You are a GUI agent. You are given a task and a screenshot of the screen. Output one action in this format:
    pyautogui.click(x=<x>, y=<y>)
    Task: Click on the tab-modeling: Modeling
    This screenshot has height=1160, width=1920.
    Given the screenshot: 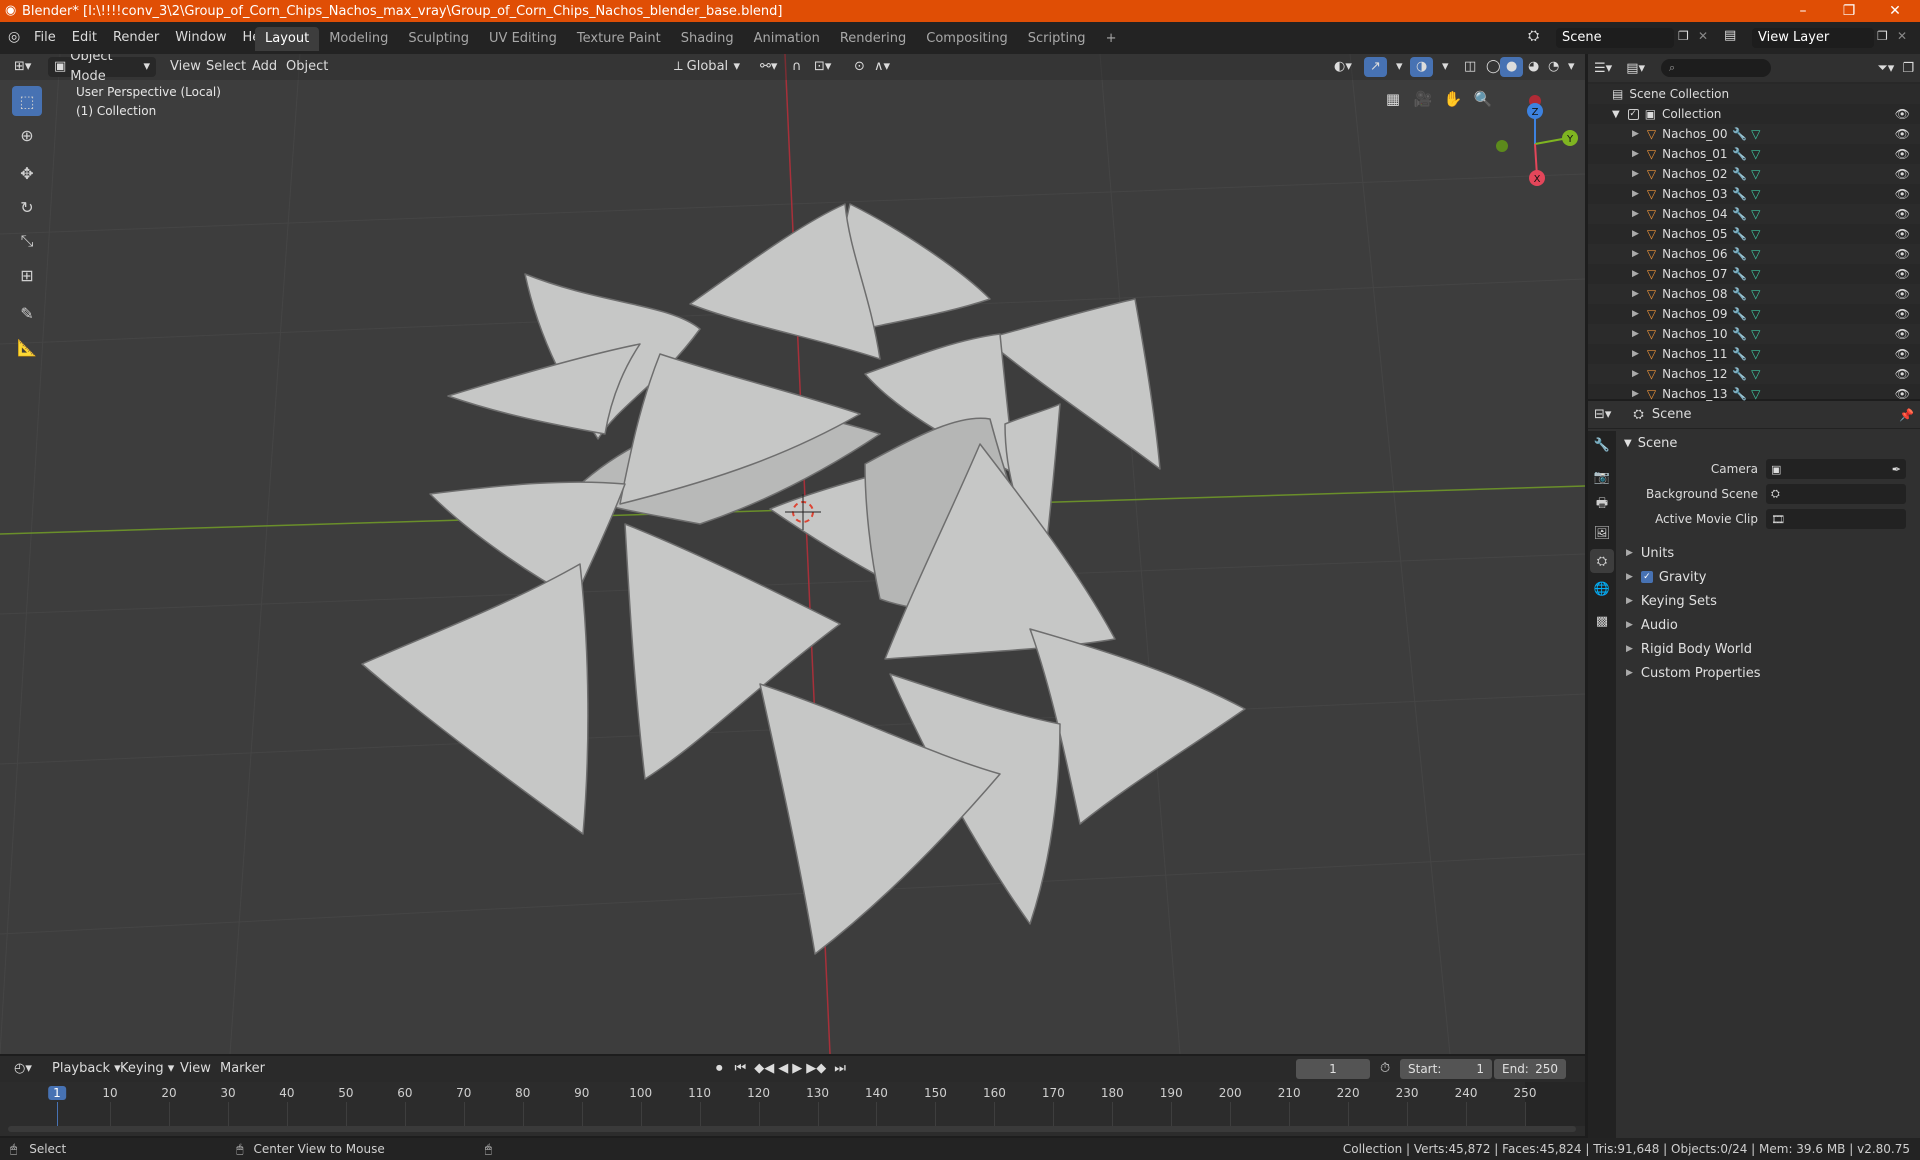 What is the action you would take?
    pyautogui.click(x=358, y=39)
    